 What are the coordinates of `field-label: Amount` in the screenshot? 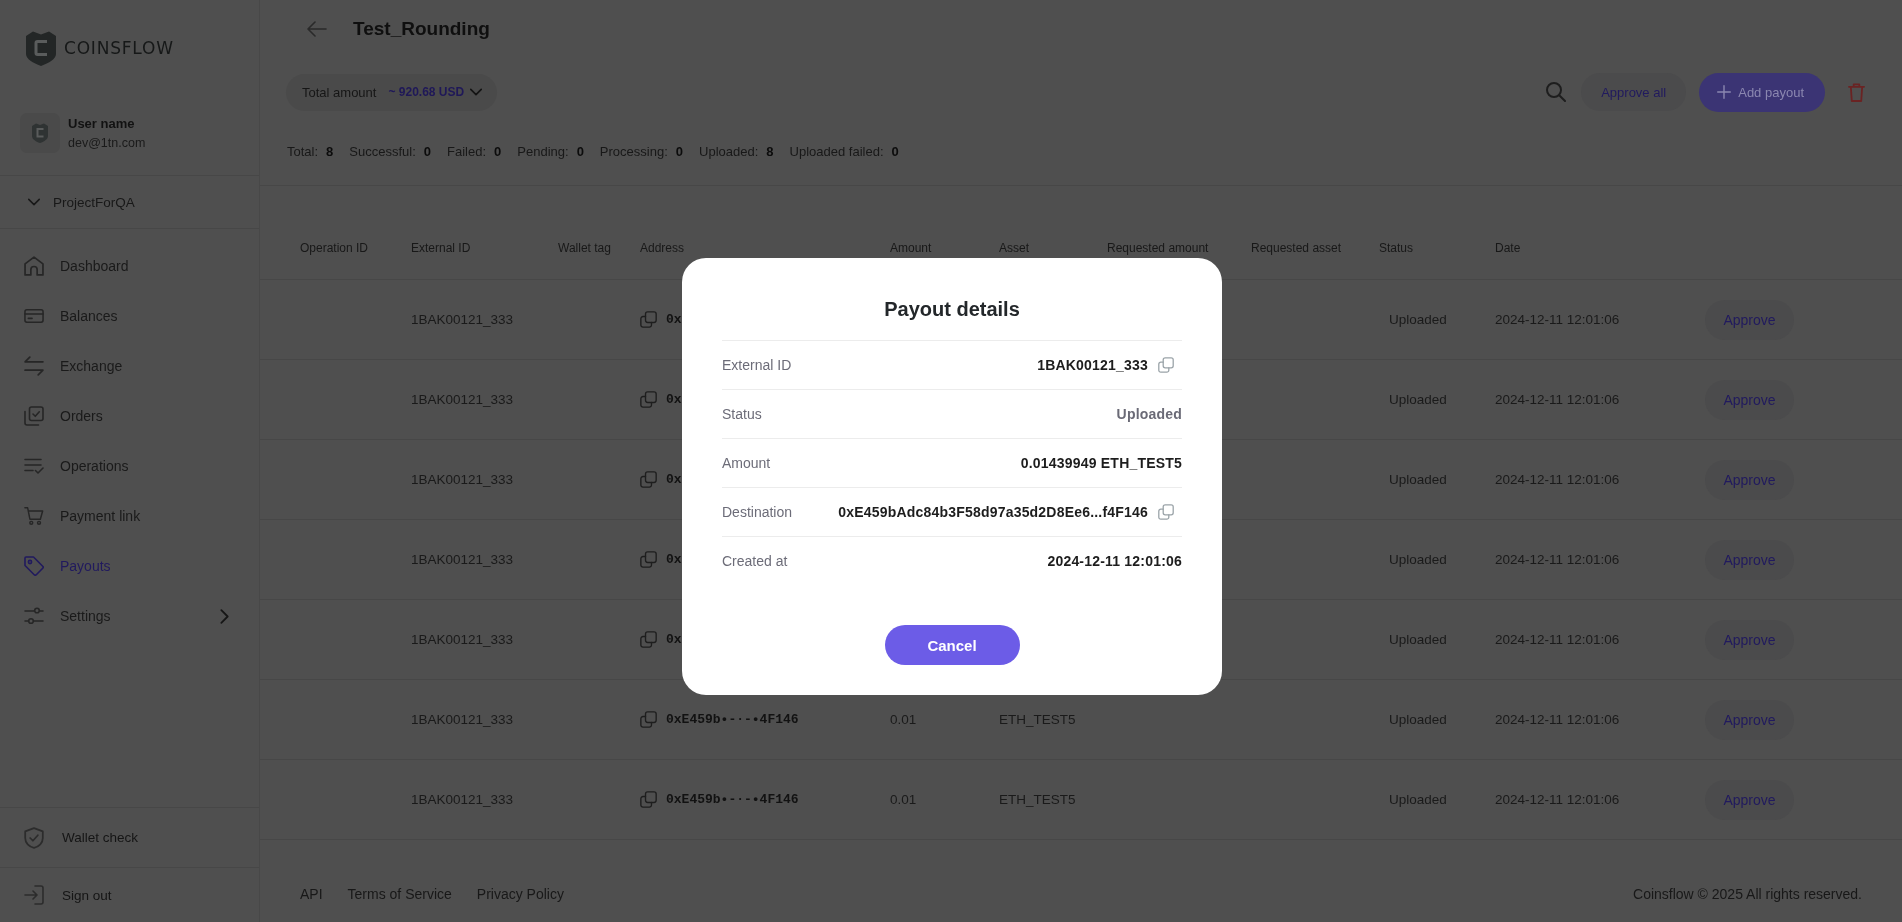 It's located at (746, 463).